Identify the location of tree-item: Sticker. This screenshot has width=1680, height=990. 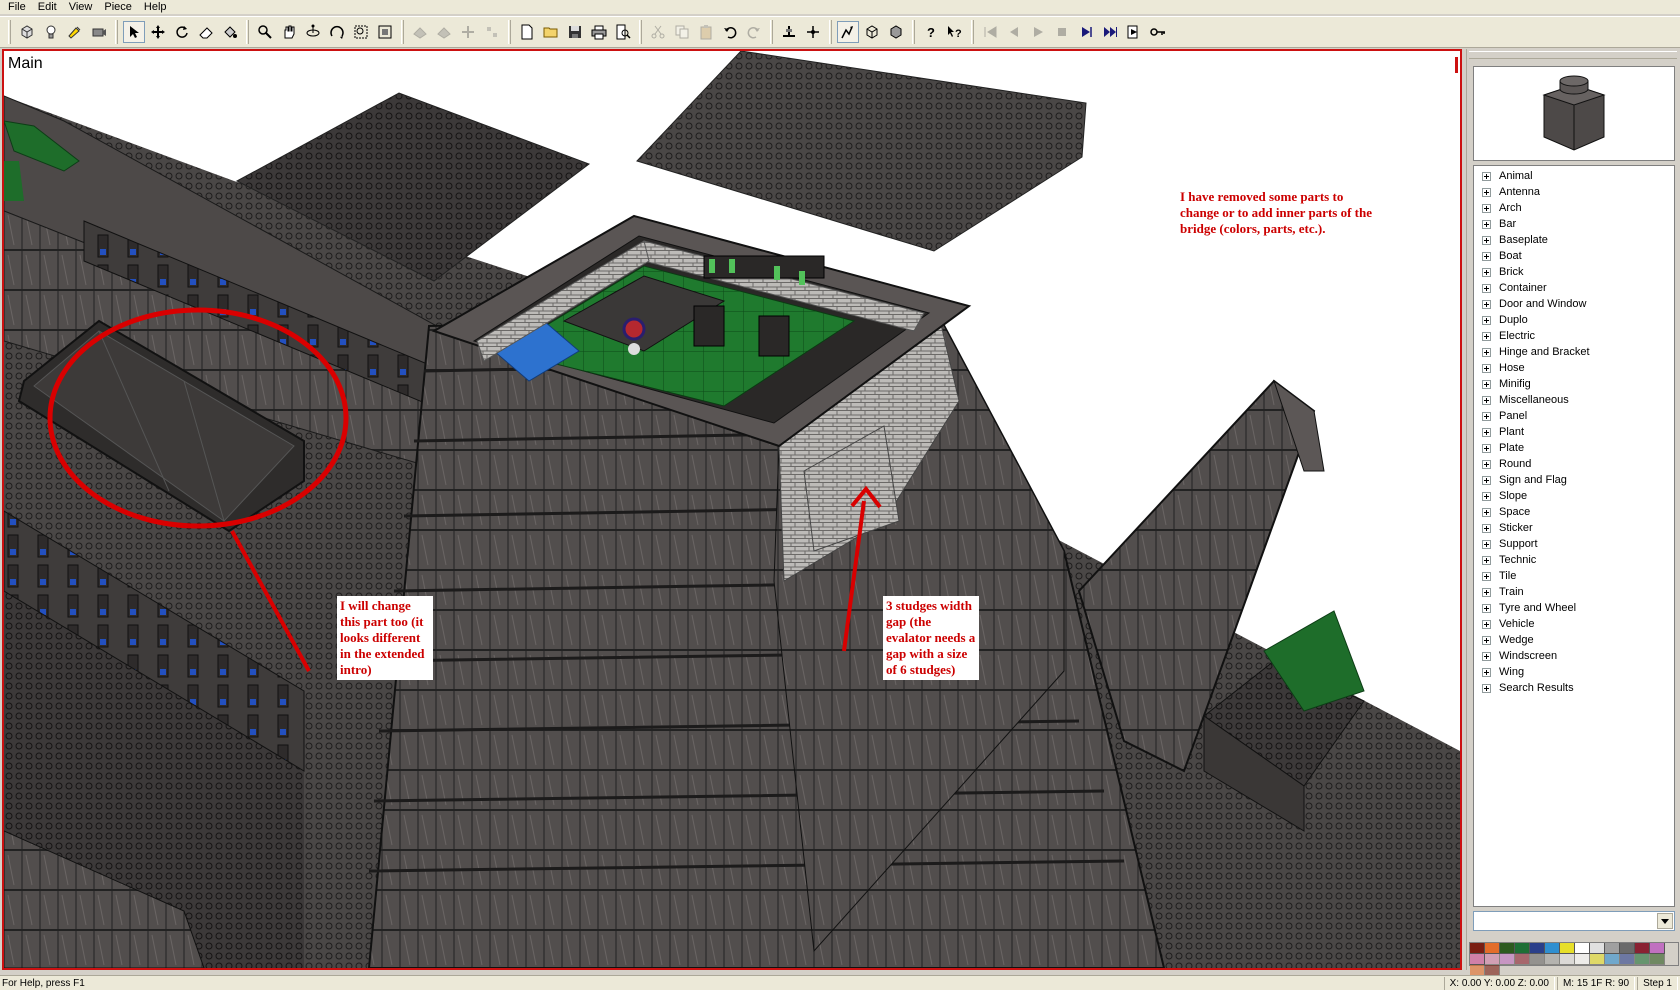
(1574, 528).